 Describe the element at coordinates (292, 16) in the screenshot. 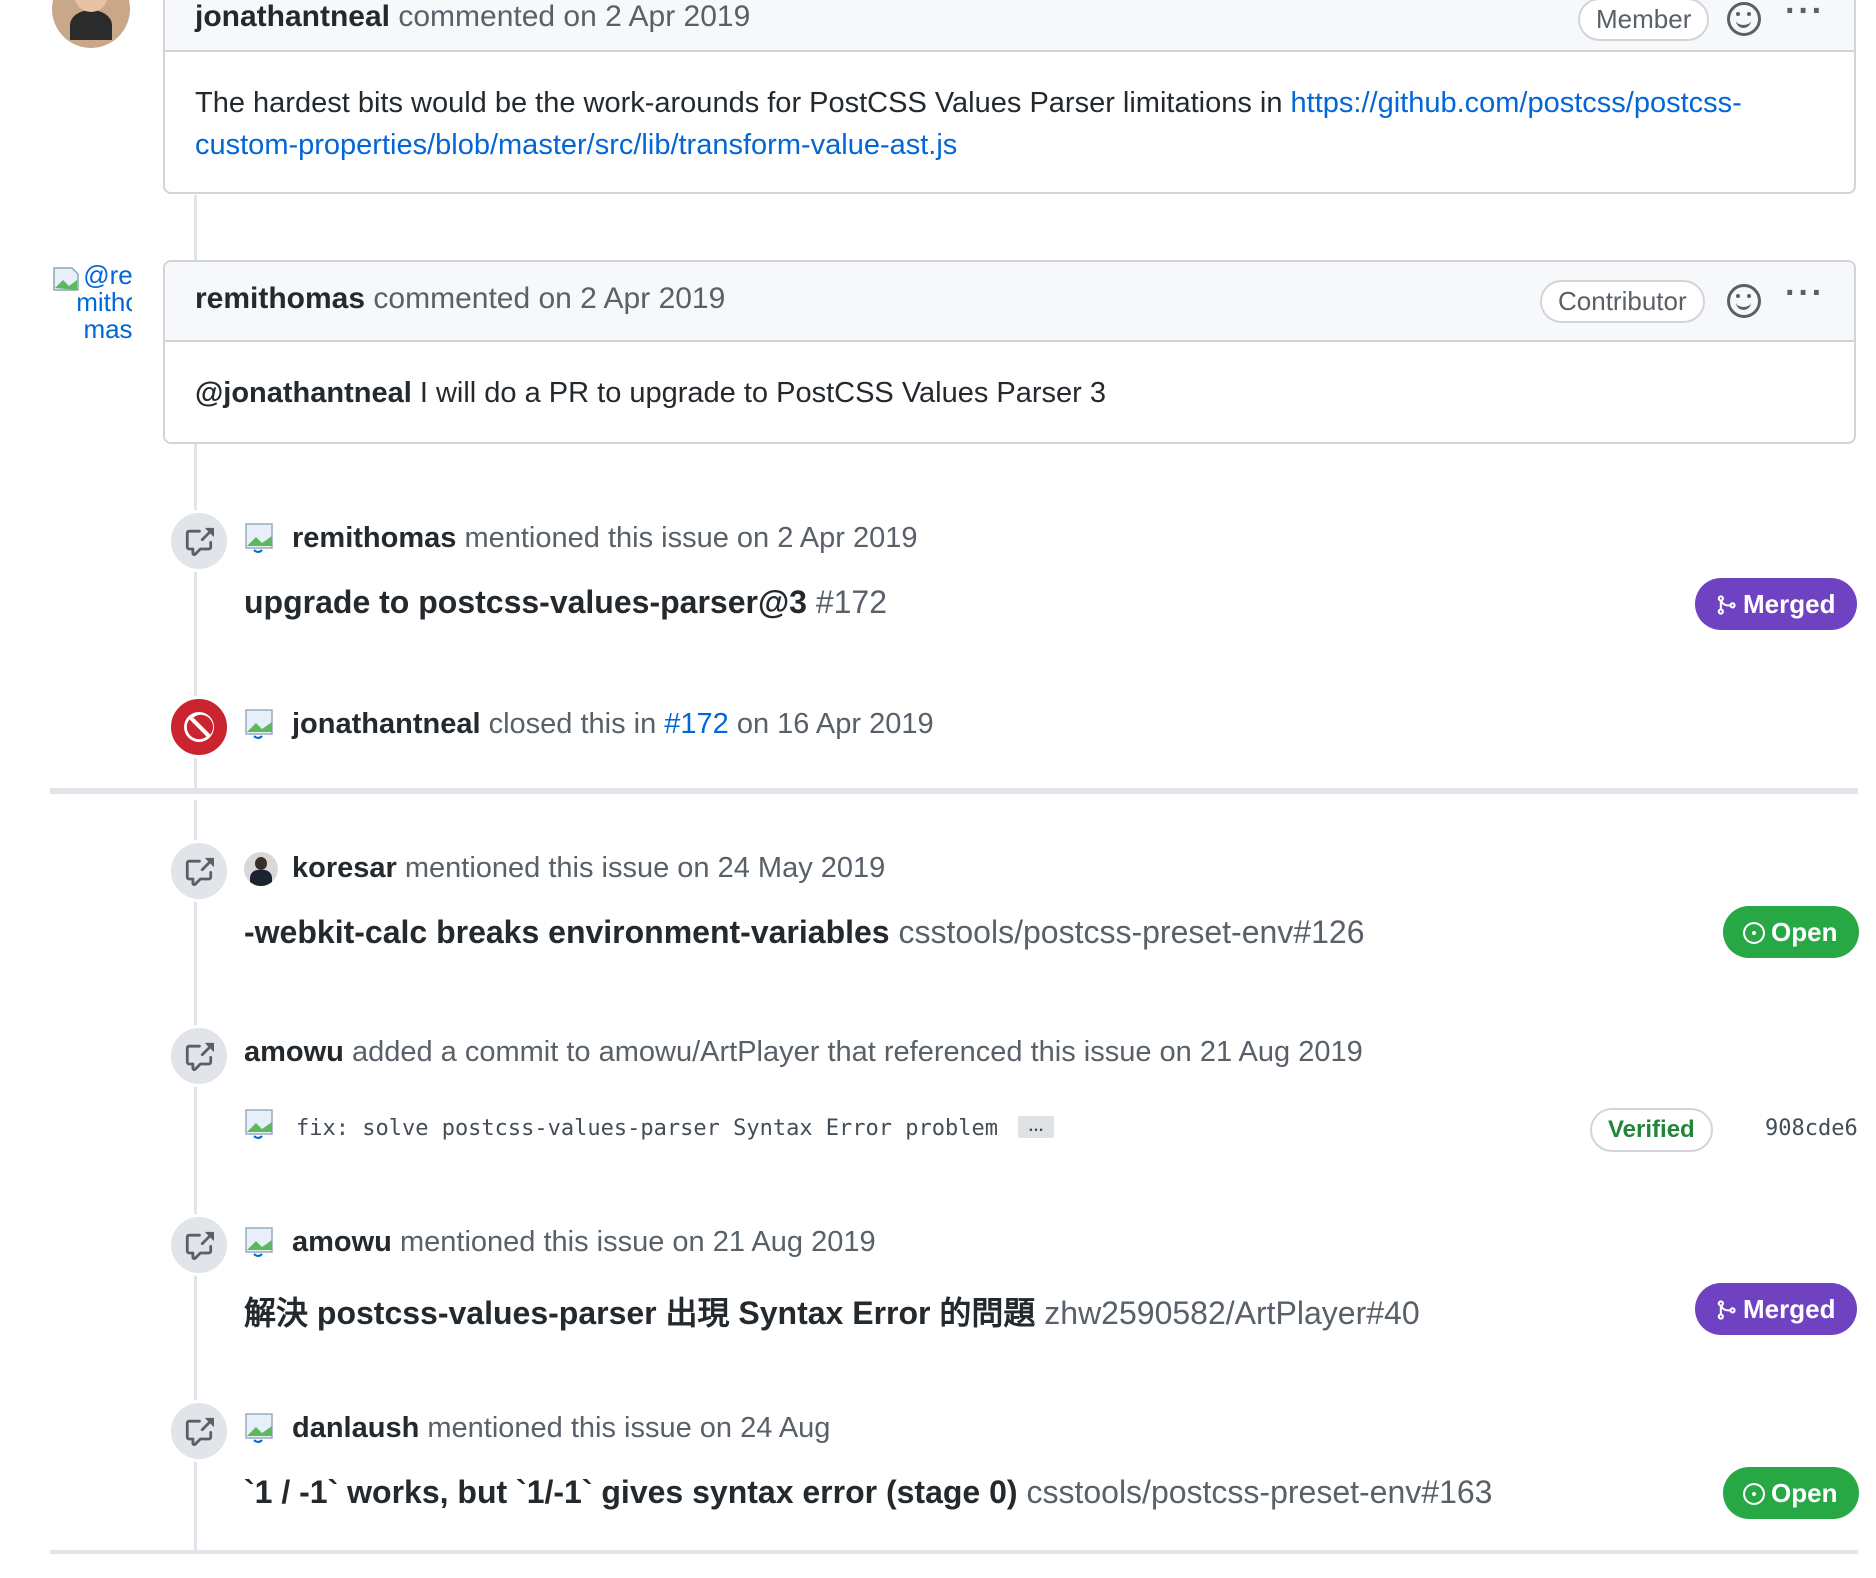

I see `comment-author: jonathantneal` at that location.